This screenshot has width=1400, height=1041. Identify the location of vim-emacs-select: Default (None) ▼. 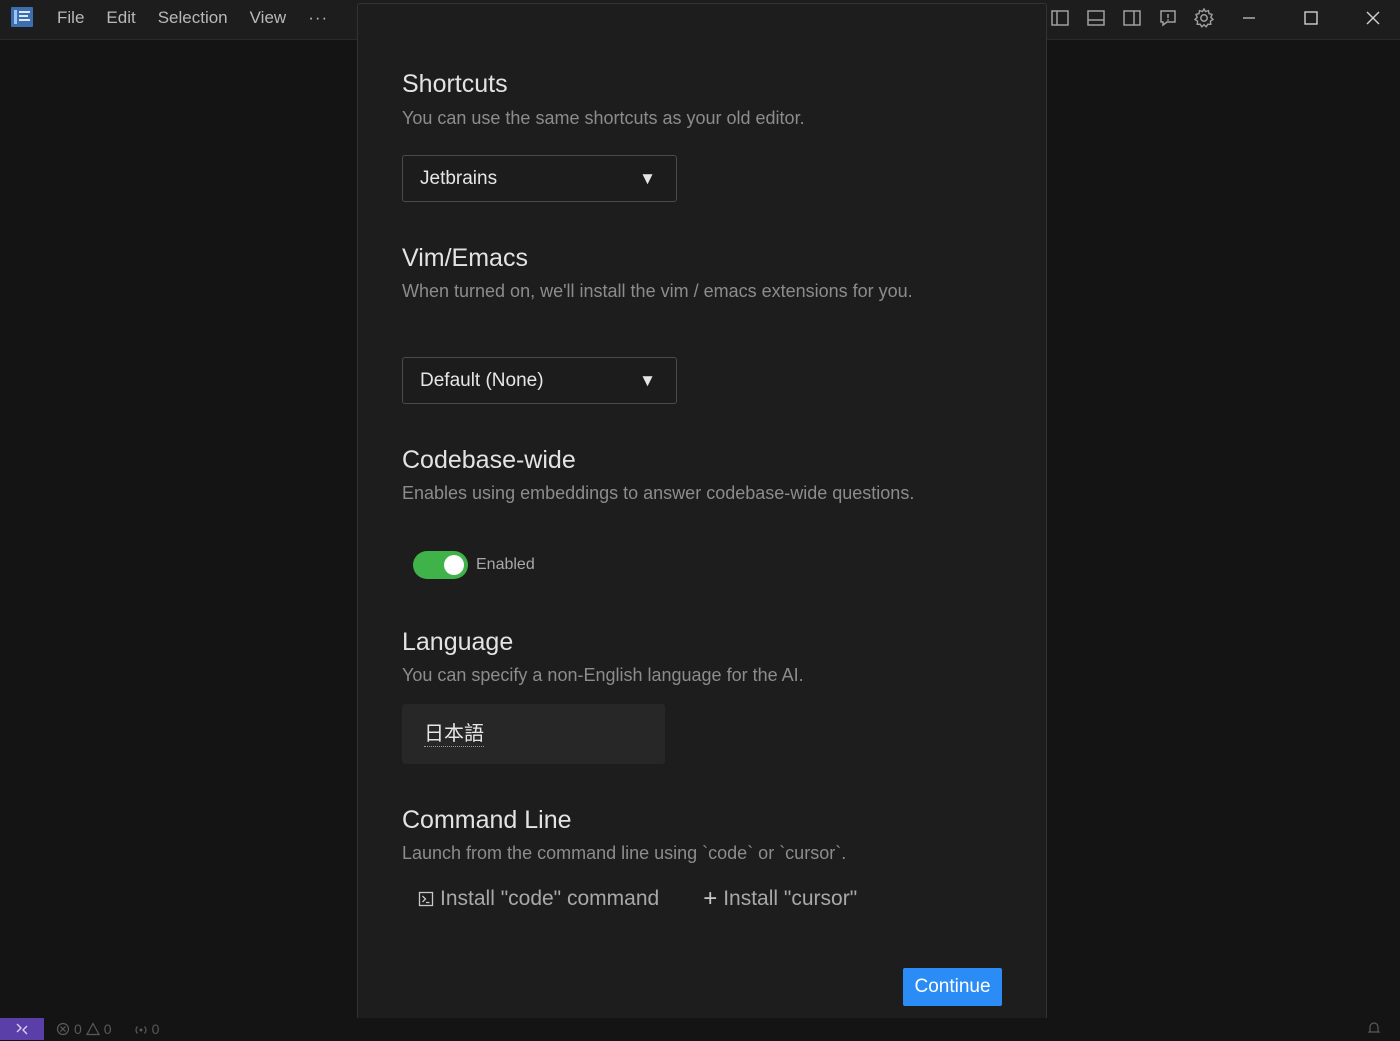
(539, 380).